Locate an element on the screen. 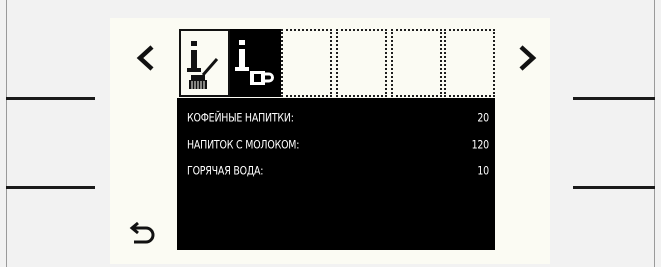  chevron-right-icon is located at coordinates (527, 58).